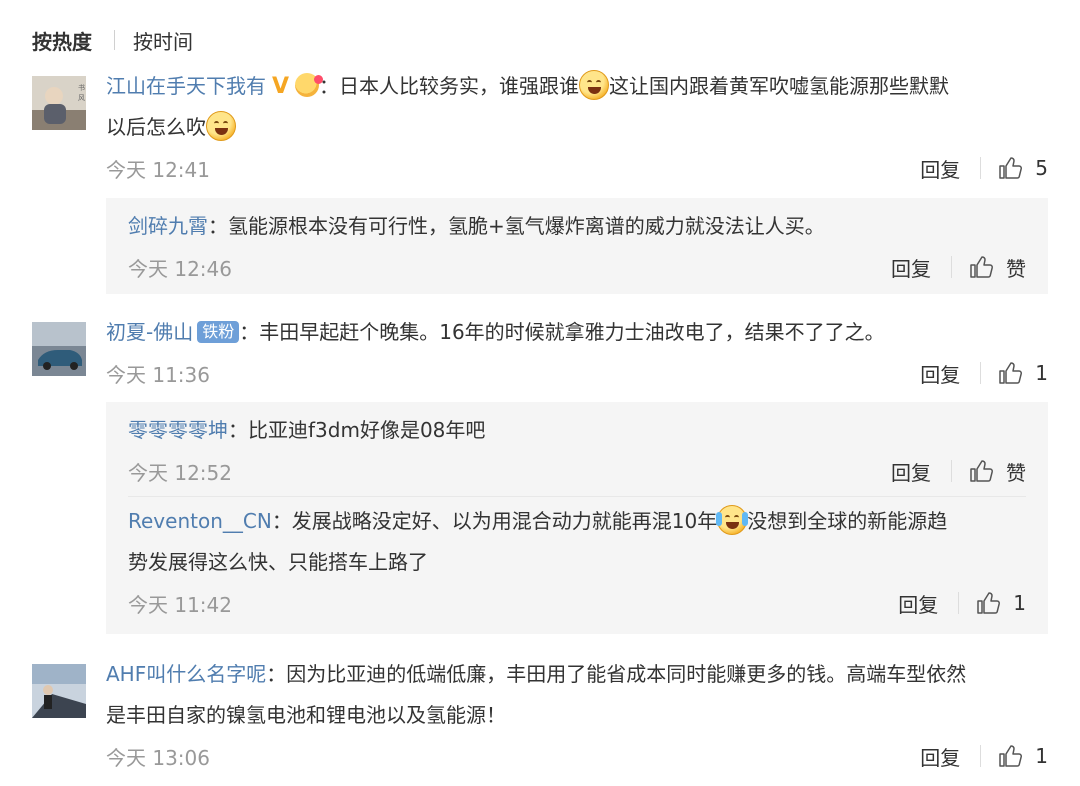 The image size is (1080, 786). What do you see at coordinates (577, 603) in the screenshot?
I see `sub-reply-meta: 今天 11:42 回复 1` at bounding box center [577, 603].